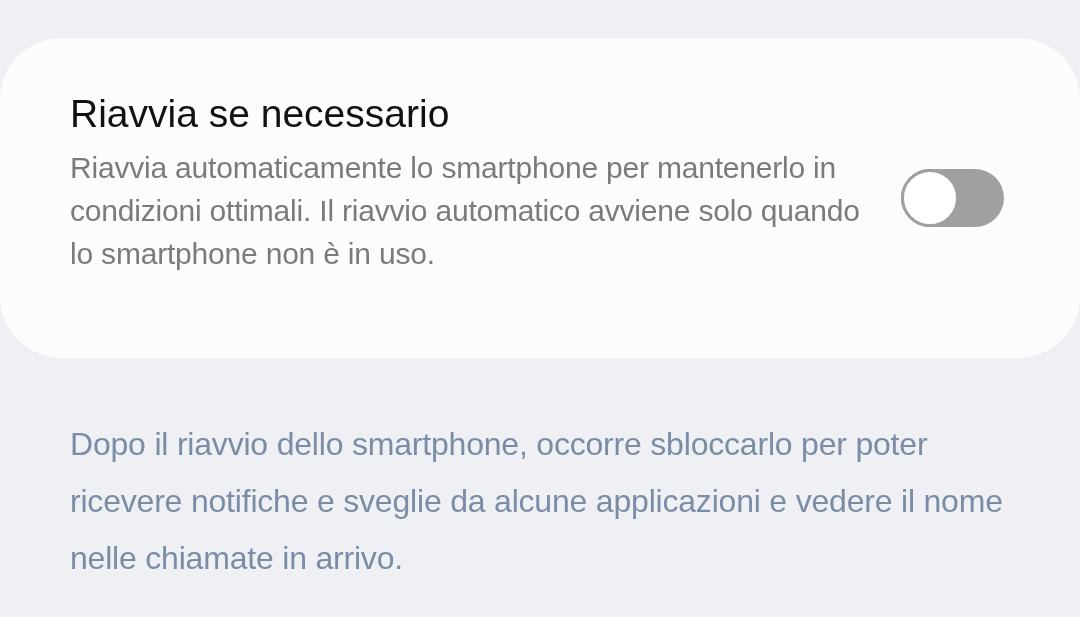 This screenshot has width=1080, height=617. What do you see at coordinates (465, 211) in the screenshot?
I see `setting-description: Riavvia automaticamente lo smartphone per mantenerlo in condizioni ottimali. Il riavvio automatico avviene solo quando lo smartphone non è in uso.` at bounding box center [465, 211].